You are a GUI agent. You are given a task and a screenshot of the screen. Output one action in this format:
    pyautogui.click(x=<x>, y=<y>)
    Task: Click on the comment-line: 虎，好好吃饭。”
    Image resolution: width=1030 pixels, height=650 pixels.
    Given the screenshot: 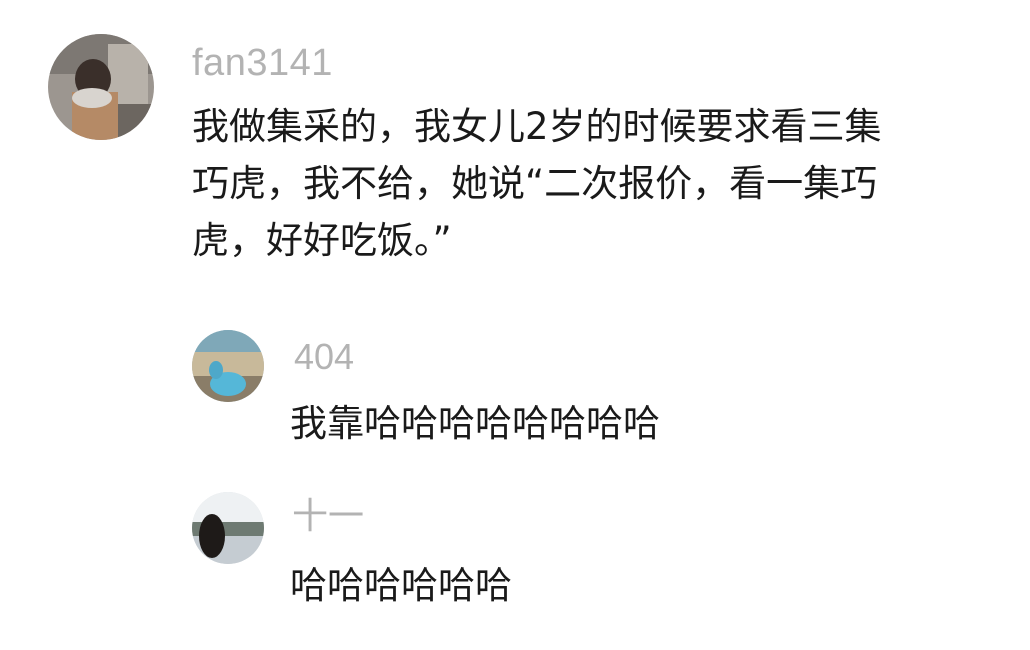 What is the action you would take?
    pyautogui.click(x=322, y=240)
    